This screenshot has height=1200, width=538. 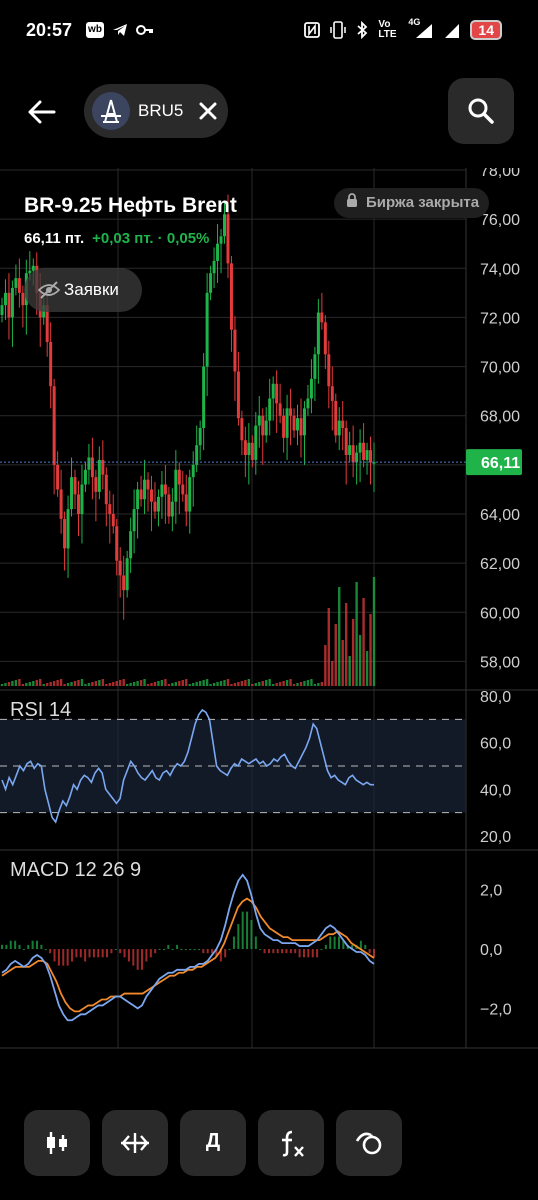 I want to click on search-button, so click(x=481, y=111).